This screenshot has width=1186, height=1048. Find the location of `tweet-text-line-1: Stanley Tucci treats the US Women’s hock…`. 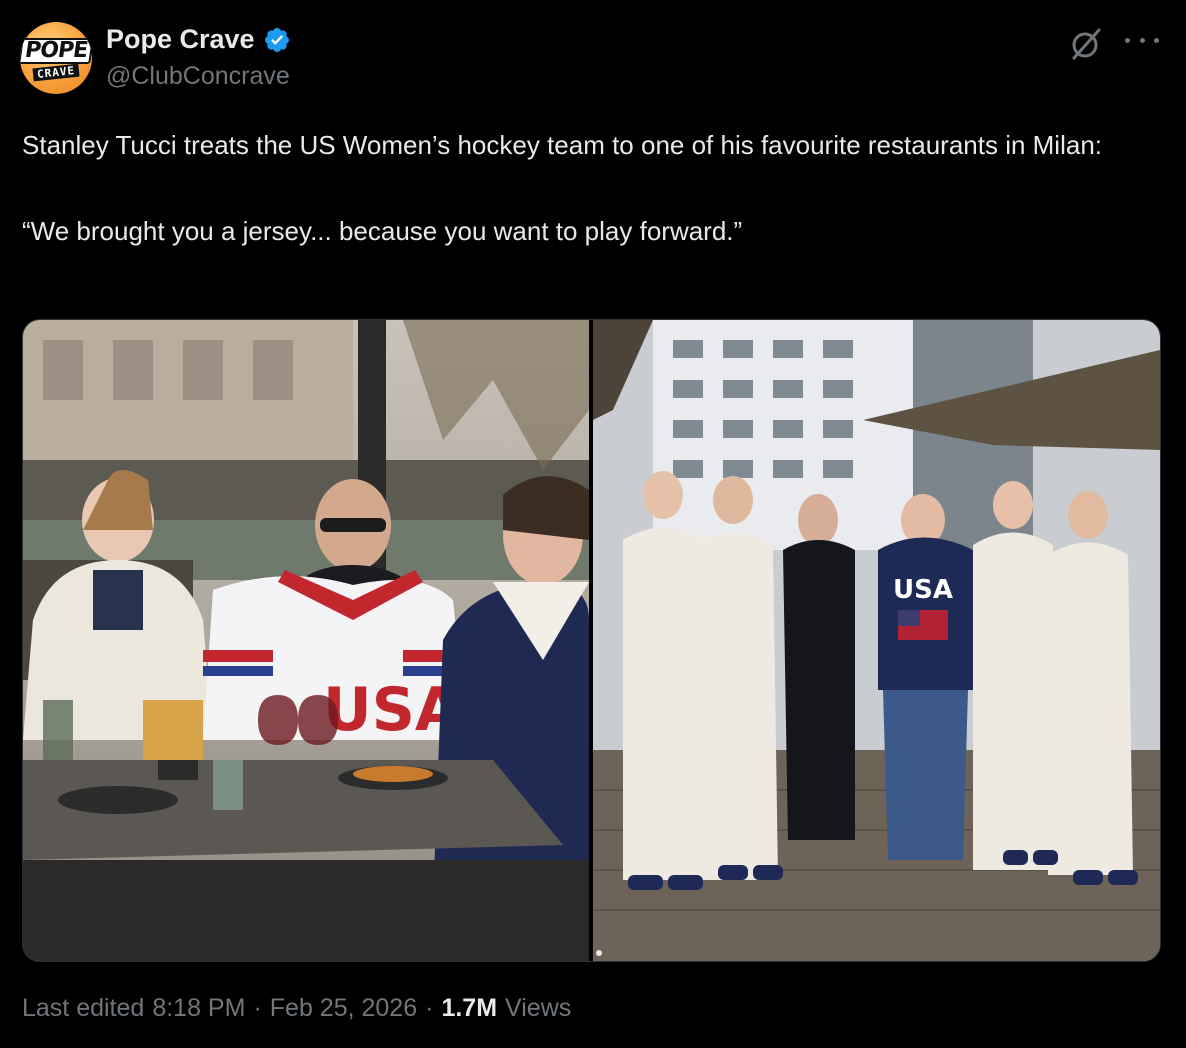

tweet-text-line-1: Stanley Tucci treats the US Women’s hock… is located at coordinates (562, 145).